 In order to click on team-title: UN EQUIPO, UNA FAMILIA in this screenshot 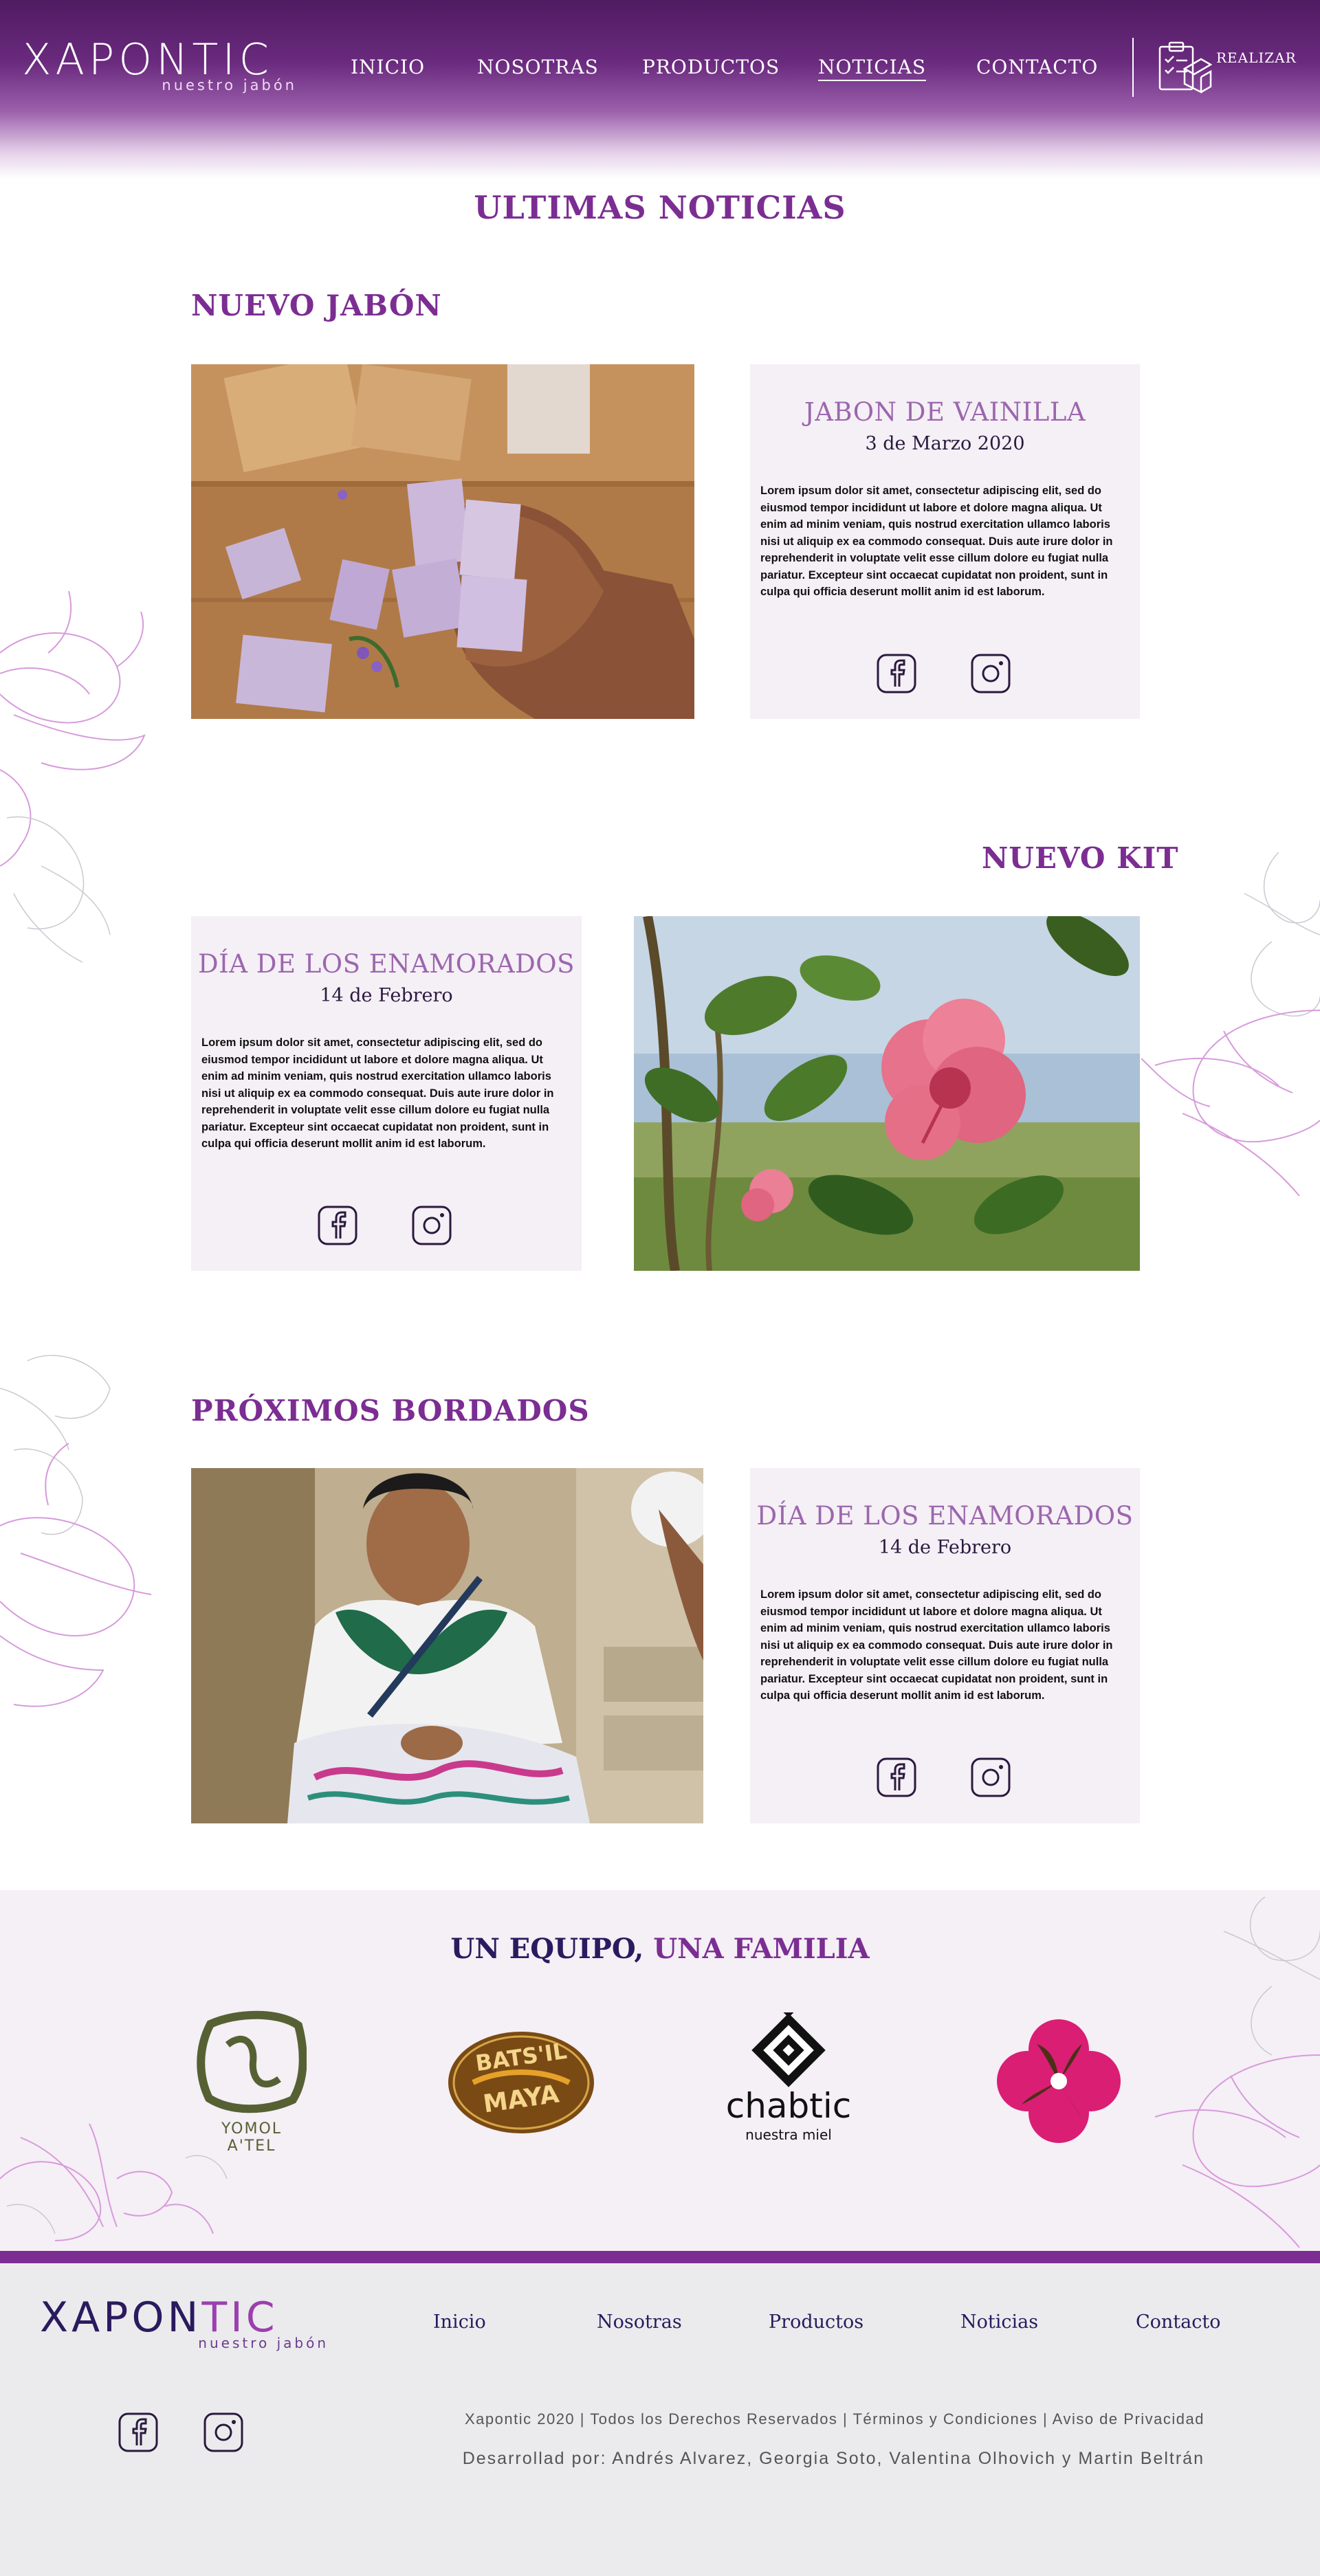, I will do `click(660, 1949)`.